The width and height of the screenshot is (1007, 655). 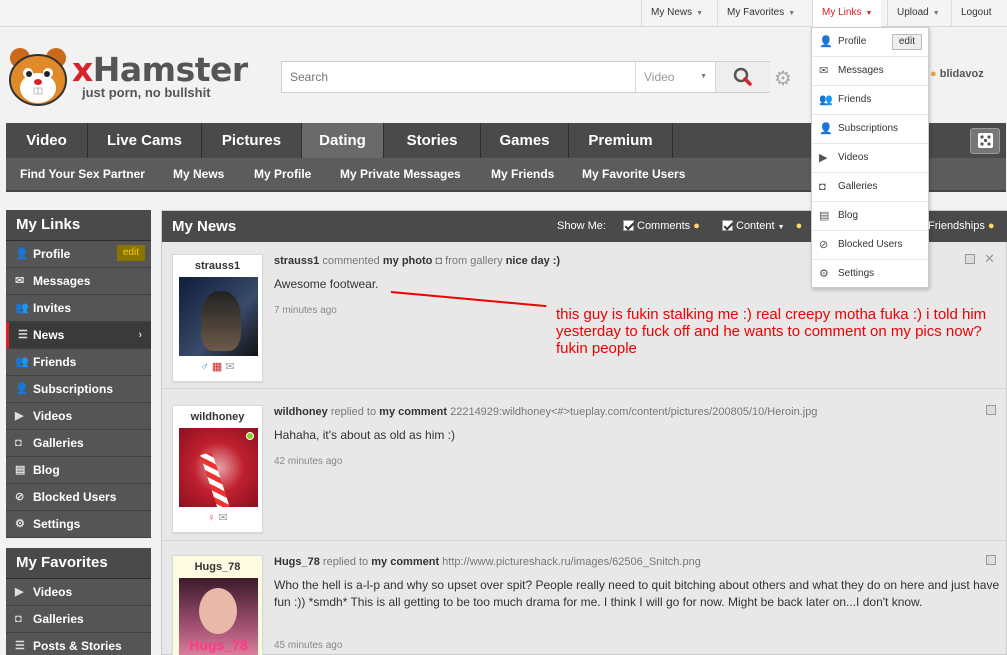 I want to click on sidebar-item-videos: ▶ Videos, so click(x=78, y=416).